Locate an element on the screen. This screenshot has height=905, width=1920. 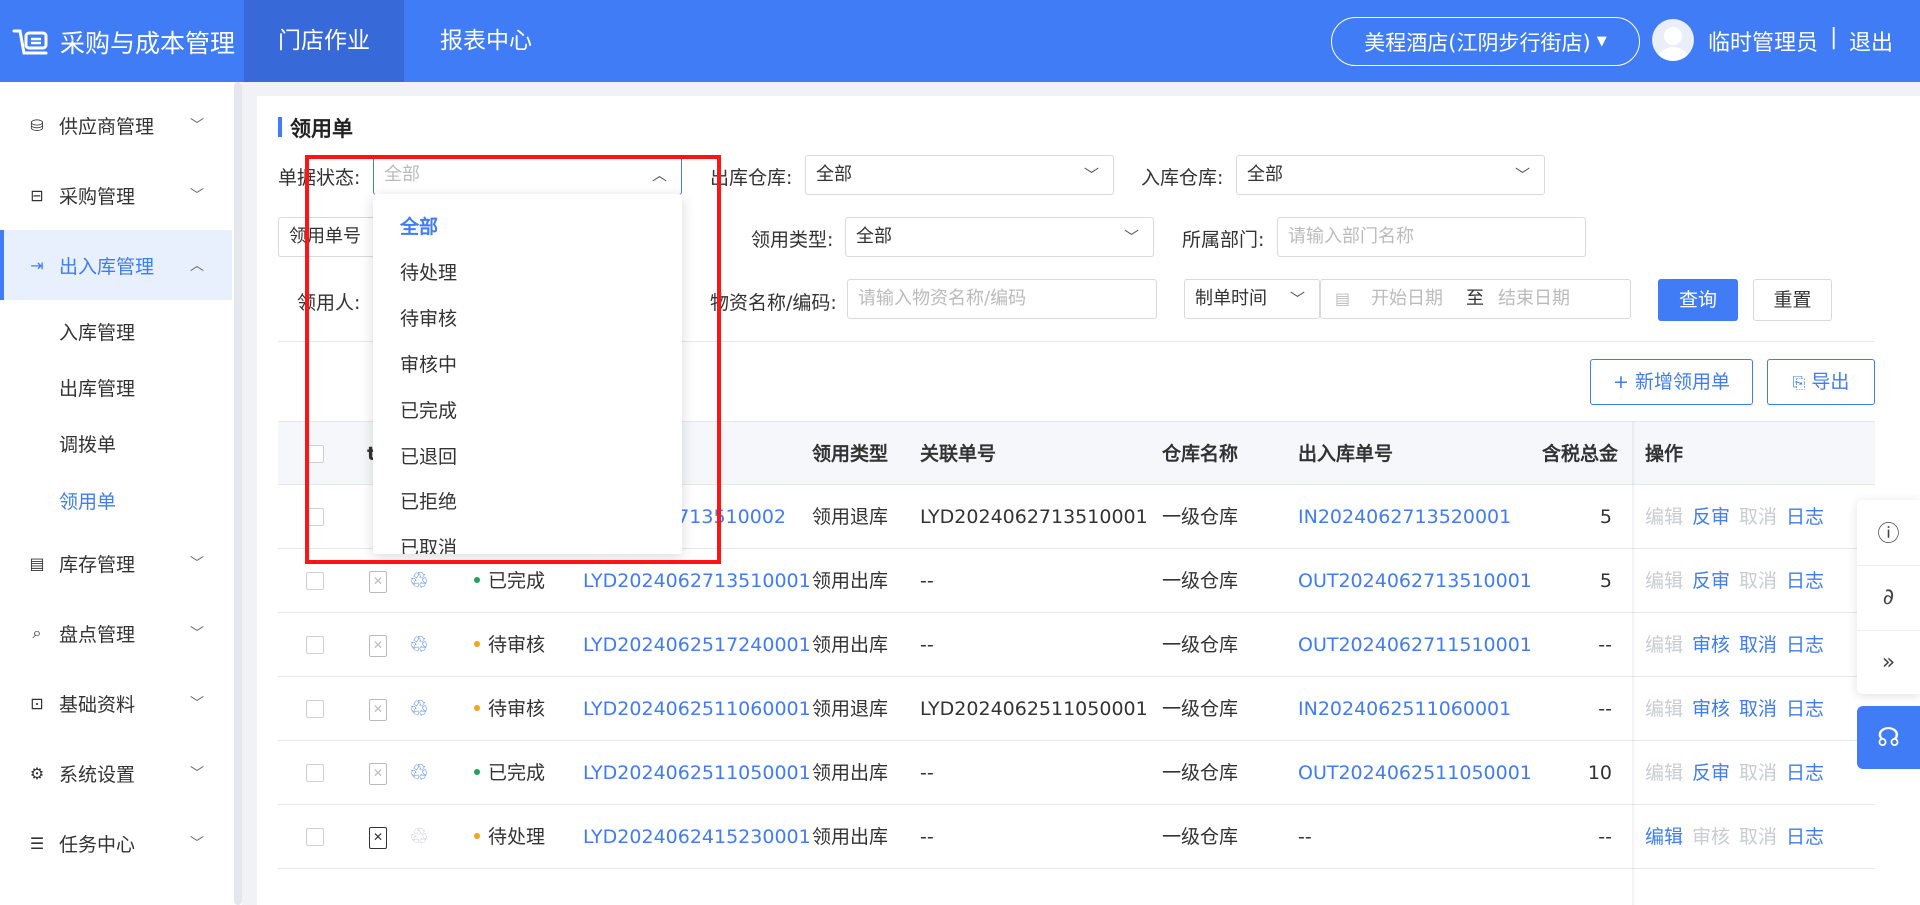
sidebar-item-label: 采购管理 is located at coordinates (97, 196).